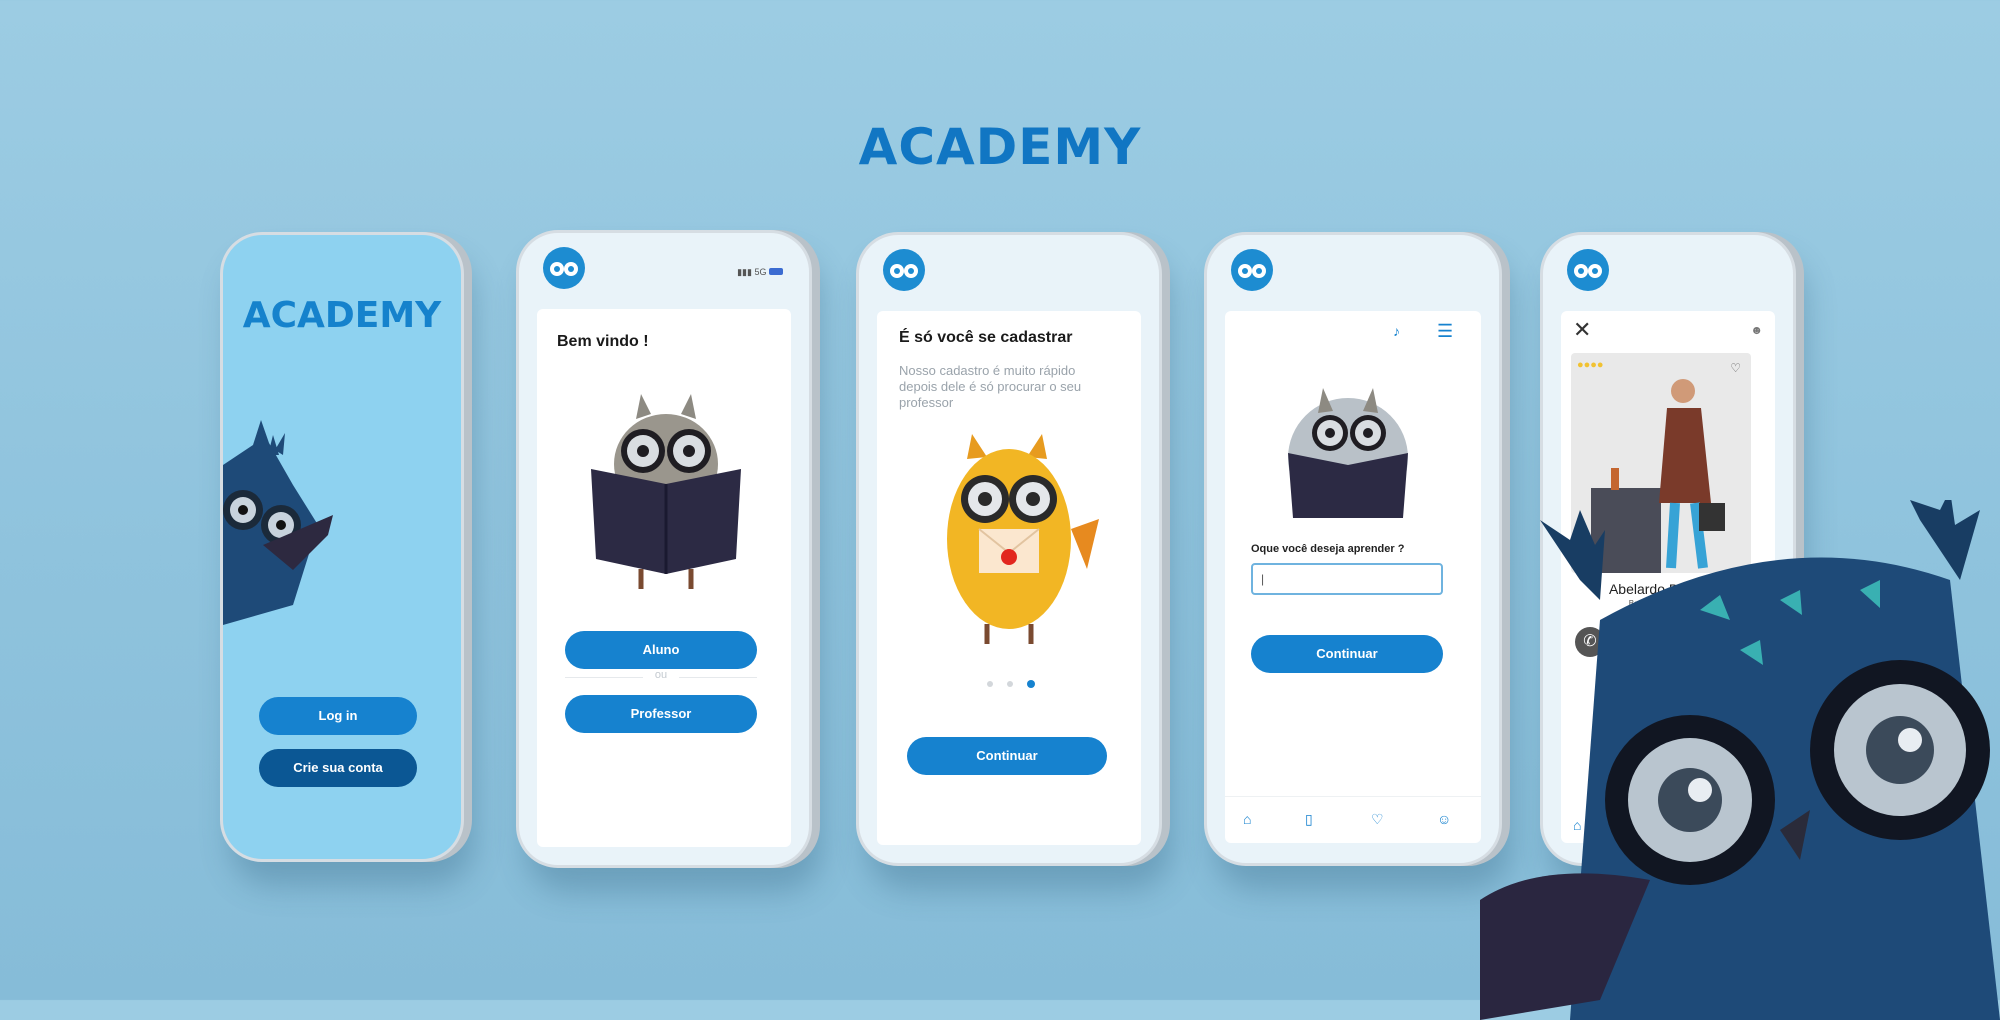 This screenshot has width=2000, height=1020. What do you see at coordinates (603, 341) in the screenshot?
I see `welcome-title: Bem vindo !` at bounding box center [603, 341].